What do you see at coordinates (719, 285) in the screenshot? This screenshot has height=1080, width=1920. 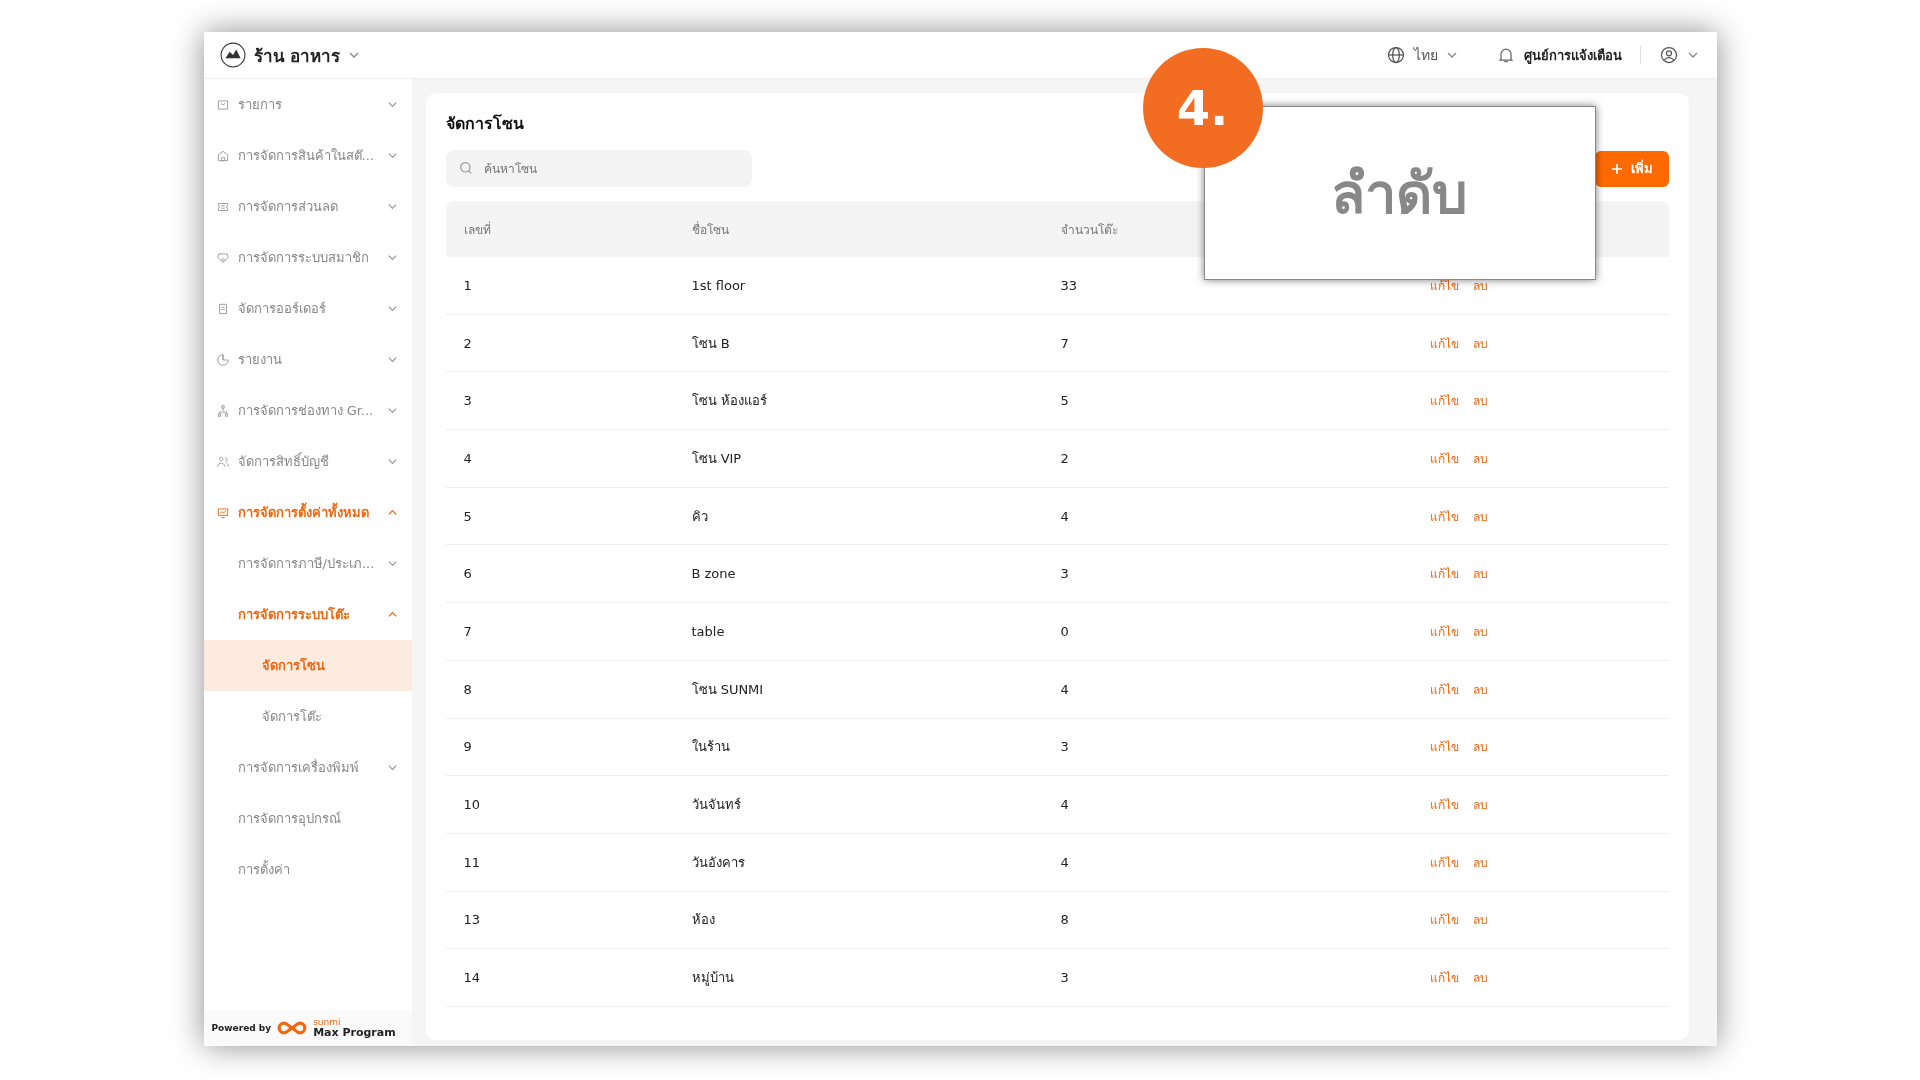 I see `table-cell-text: 1st floor` at bounding box center [719, 285].